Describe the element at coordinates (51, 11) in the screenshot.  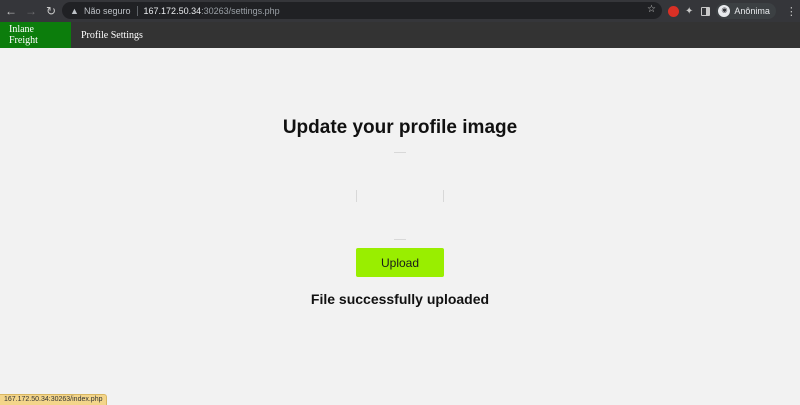
I see `reload-icon: ↻` at that location.